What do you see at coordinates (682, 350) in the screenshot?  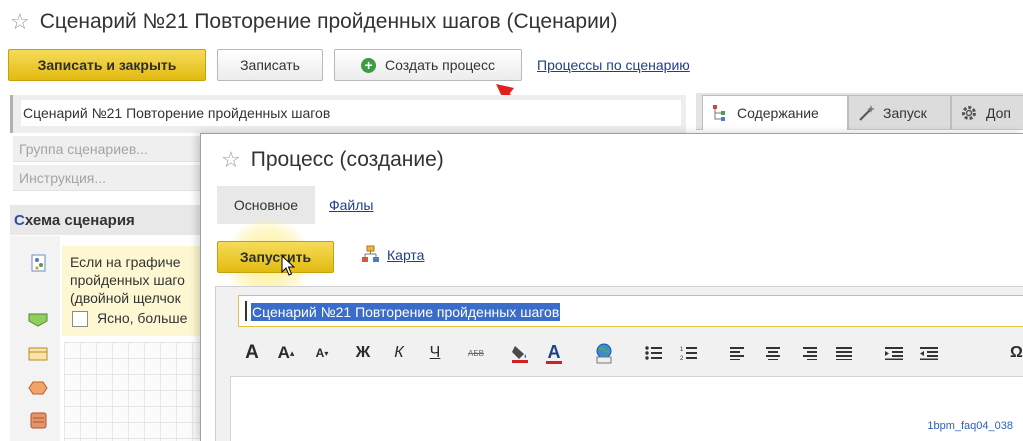 I see `svg-text: 1` at bounding box center [682, 350].